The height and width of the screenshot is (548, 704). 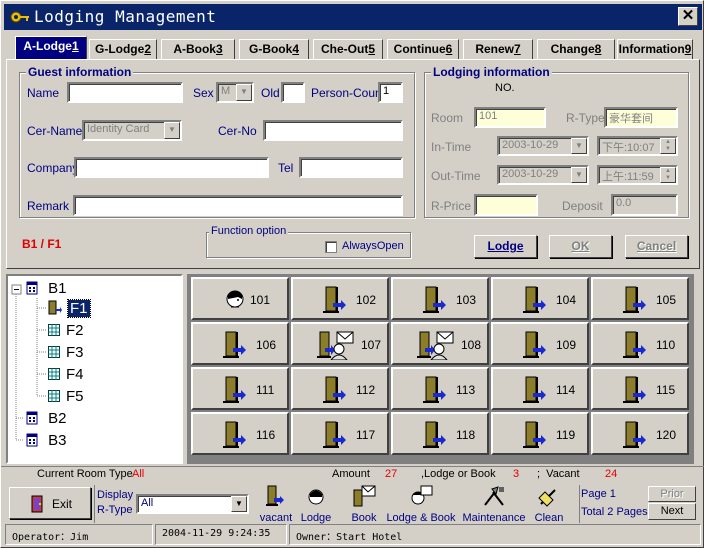 What do you see at coordinates (340, 343) in the screenshot?
I see `room-107: 107` at bounding box center [340, 343].